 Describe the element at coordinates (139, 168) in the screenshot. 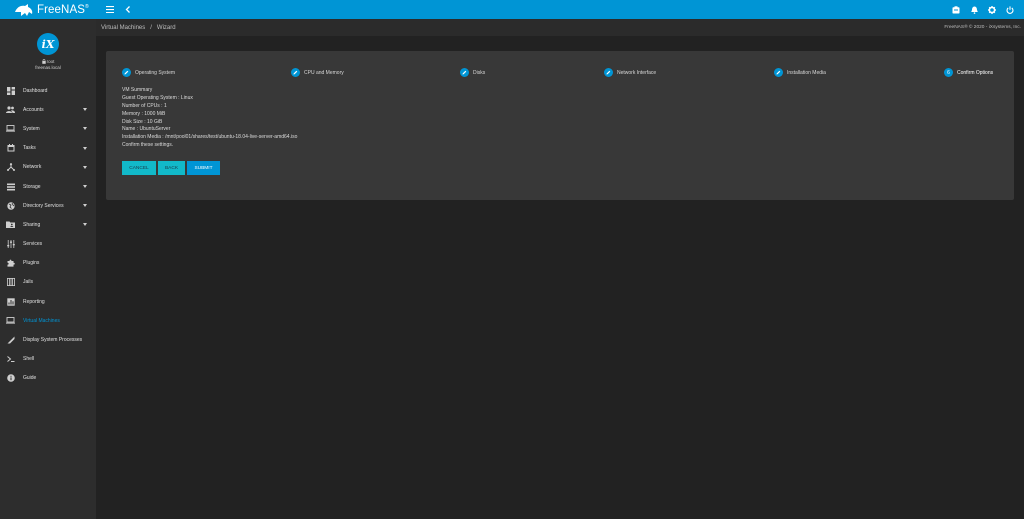

I see `cancel-button: CANCEL` at that location.